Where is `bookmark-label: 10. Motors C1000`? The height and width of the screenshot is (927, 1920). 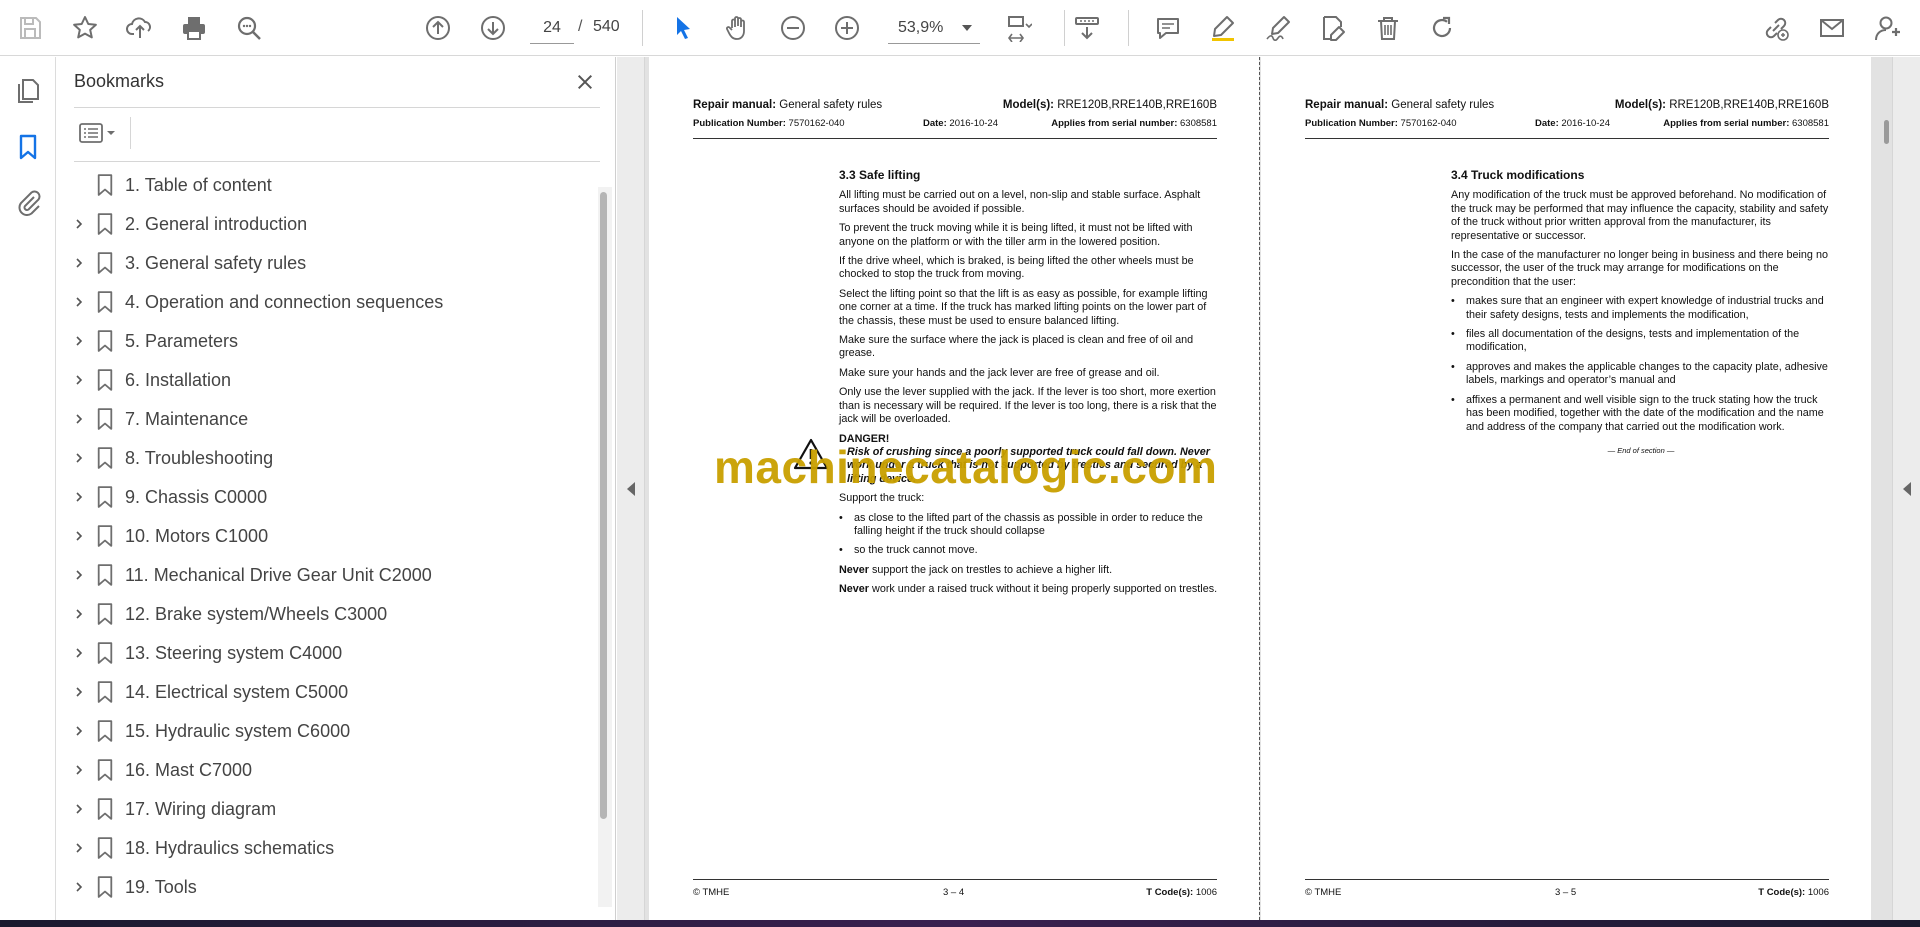
bookmark-label: 10. Motors C1000 is located at coordinates (197, 536).